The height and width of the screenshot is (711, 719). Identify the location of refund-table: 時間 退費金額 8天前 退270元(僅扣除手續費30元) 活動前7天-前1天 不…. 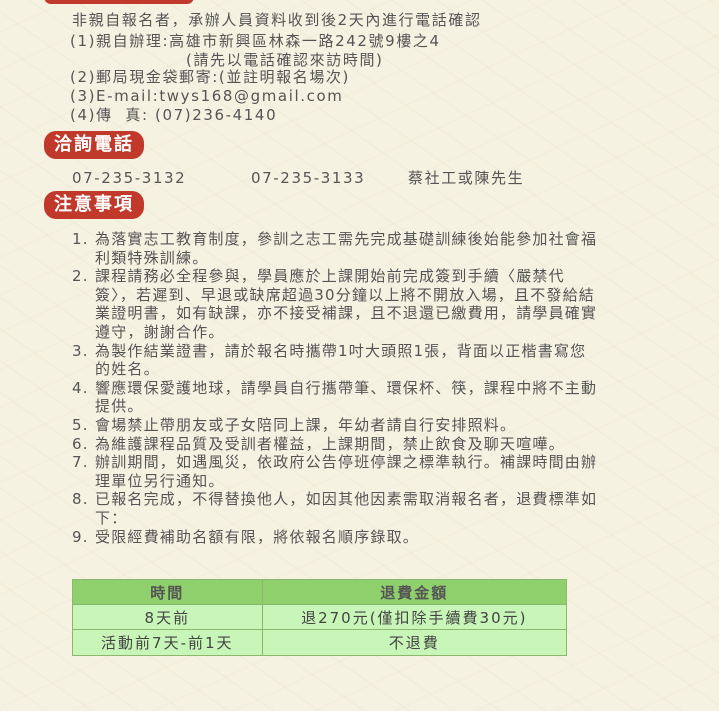
(320, 617).